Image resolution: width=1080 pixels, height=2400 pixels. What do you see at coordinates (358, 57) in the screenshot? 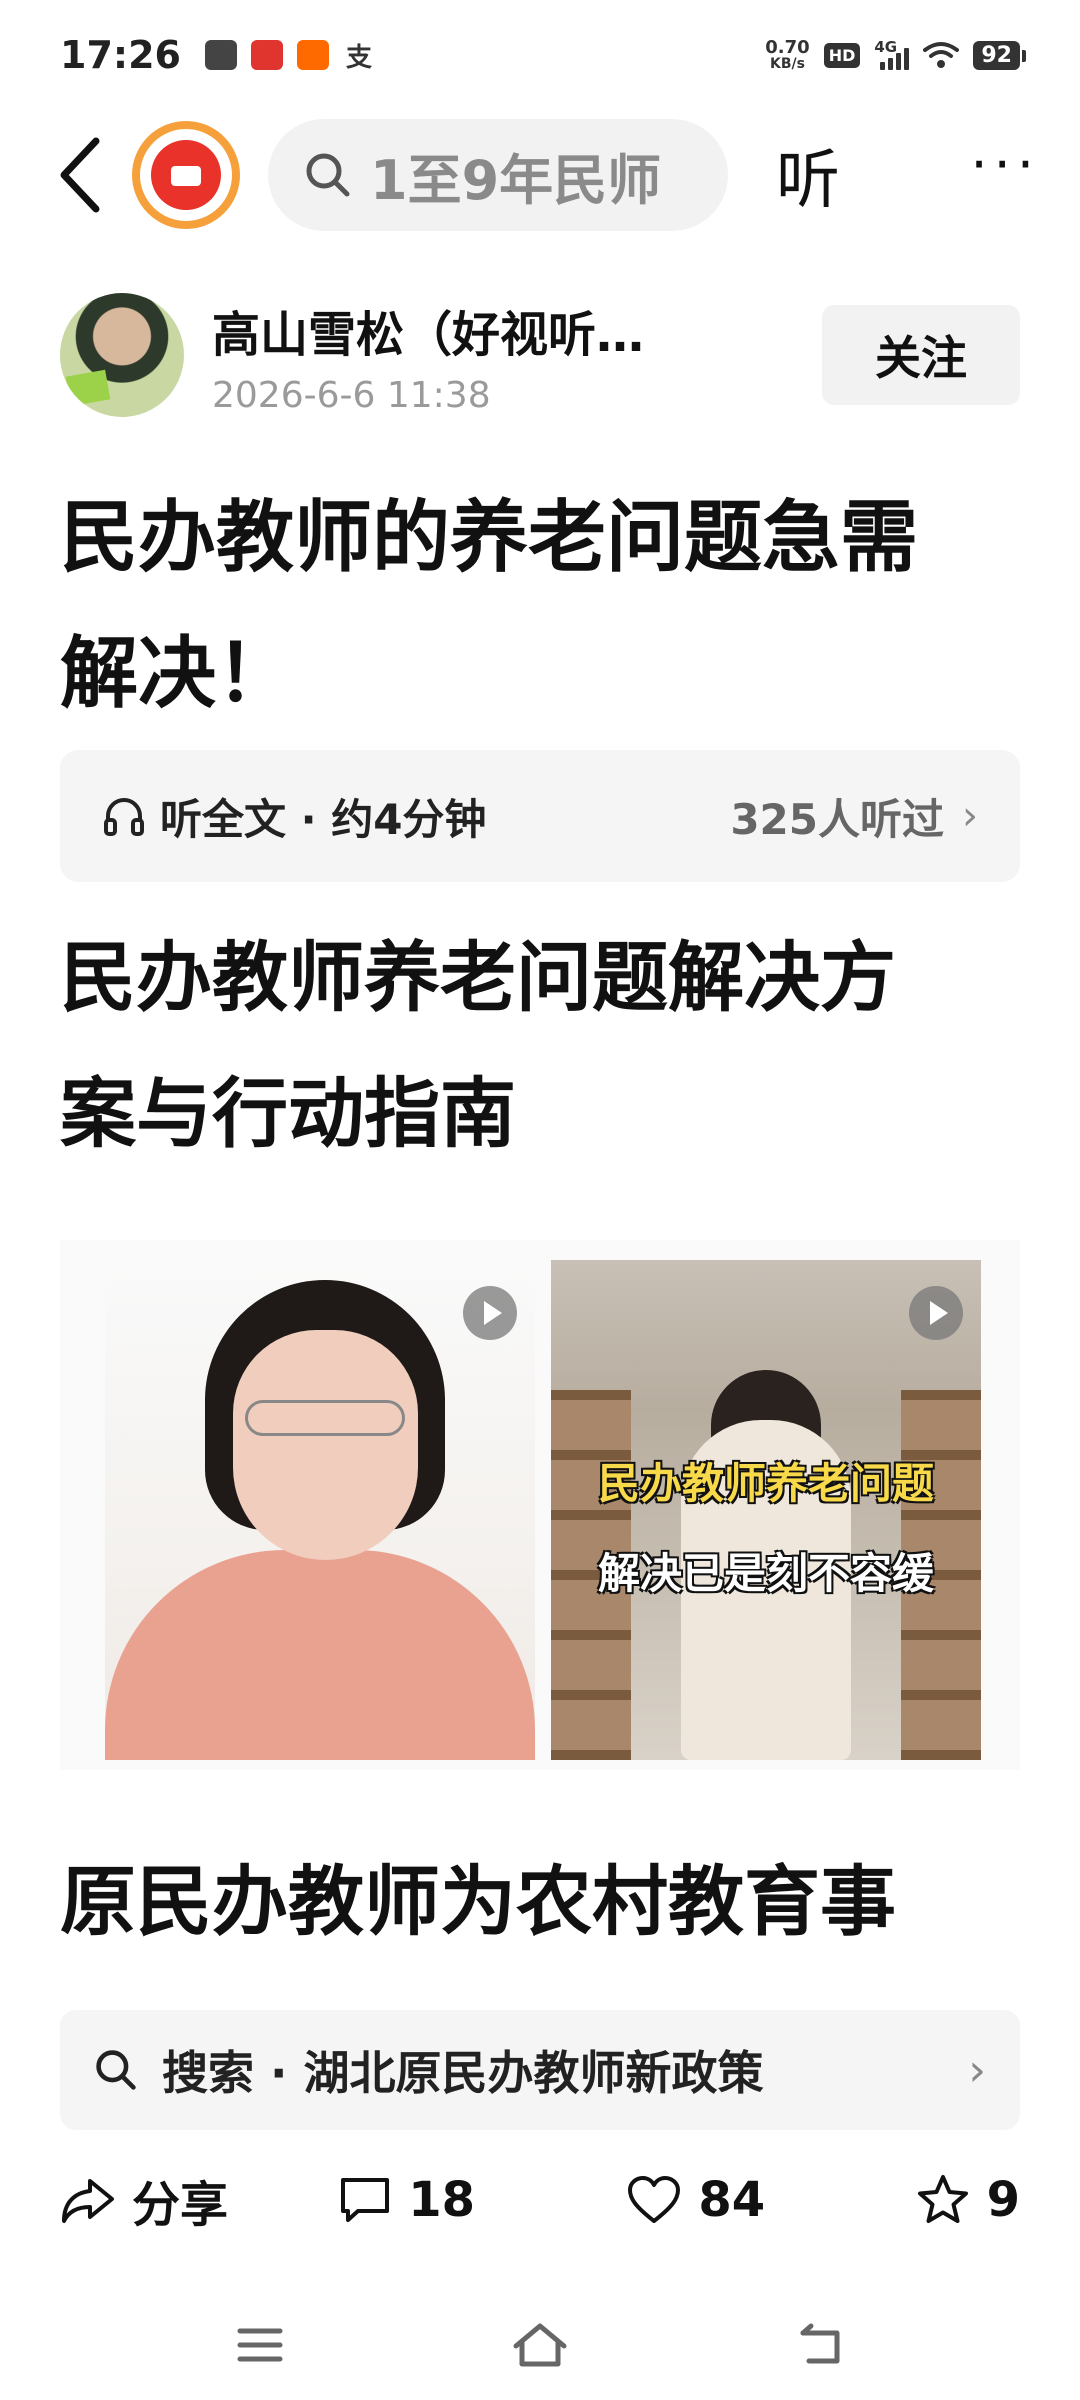
I see `alipay-app-icon: 支` at bounding box center [358, 57].